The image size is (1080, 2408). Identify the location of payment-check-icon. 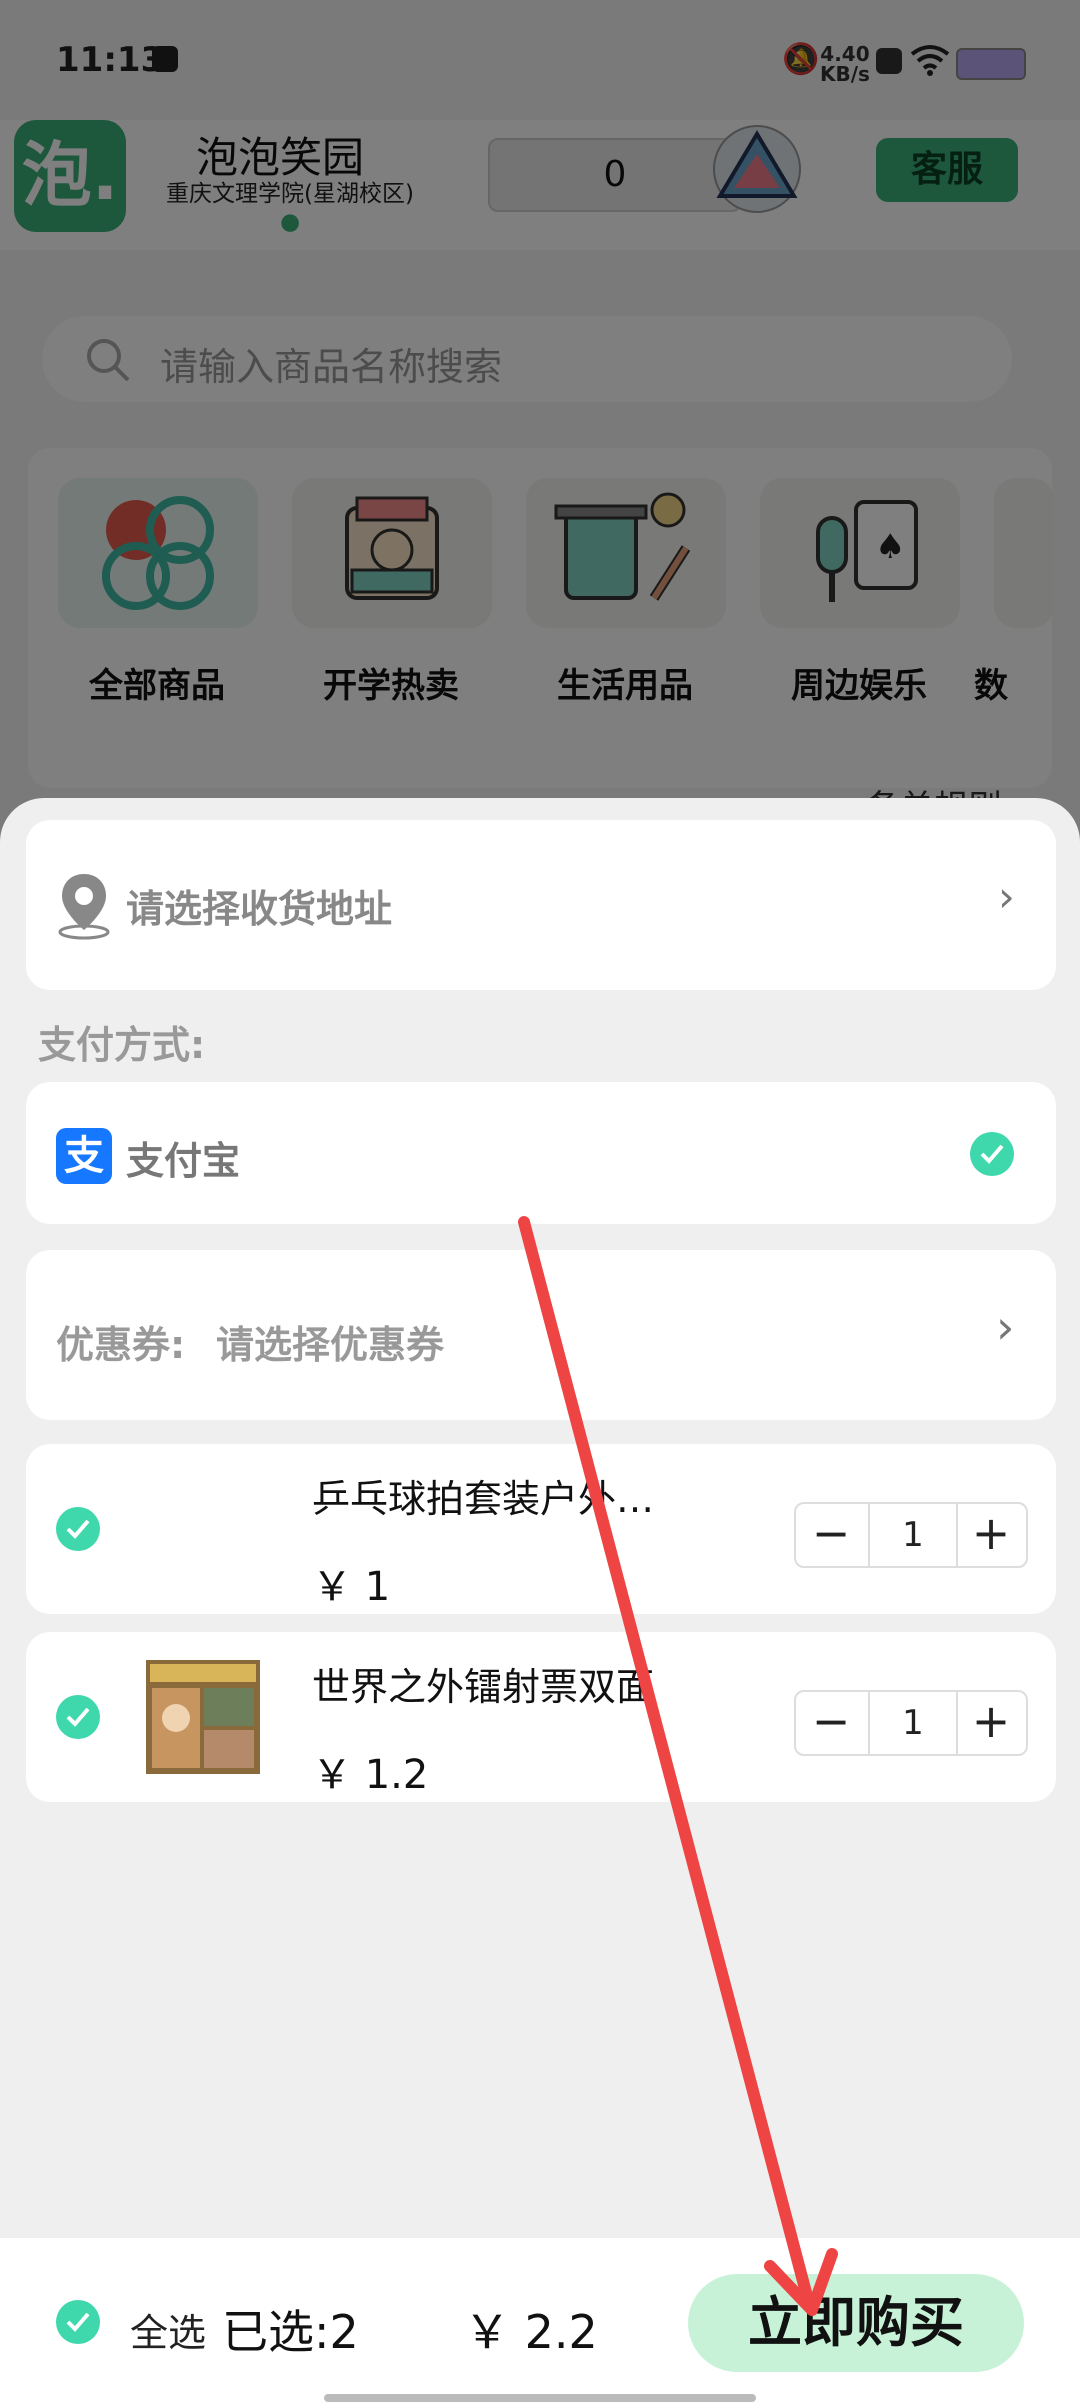
(992, 1154).